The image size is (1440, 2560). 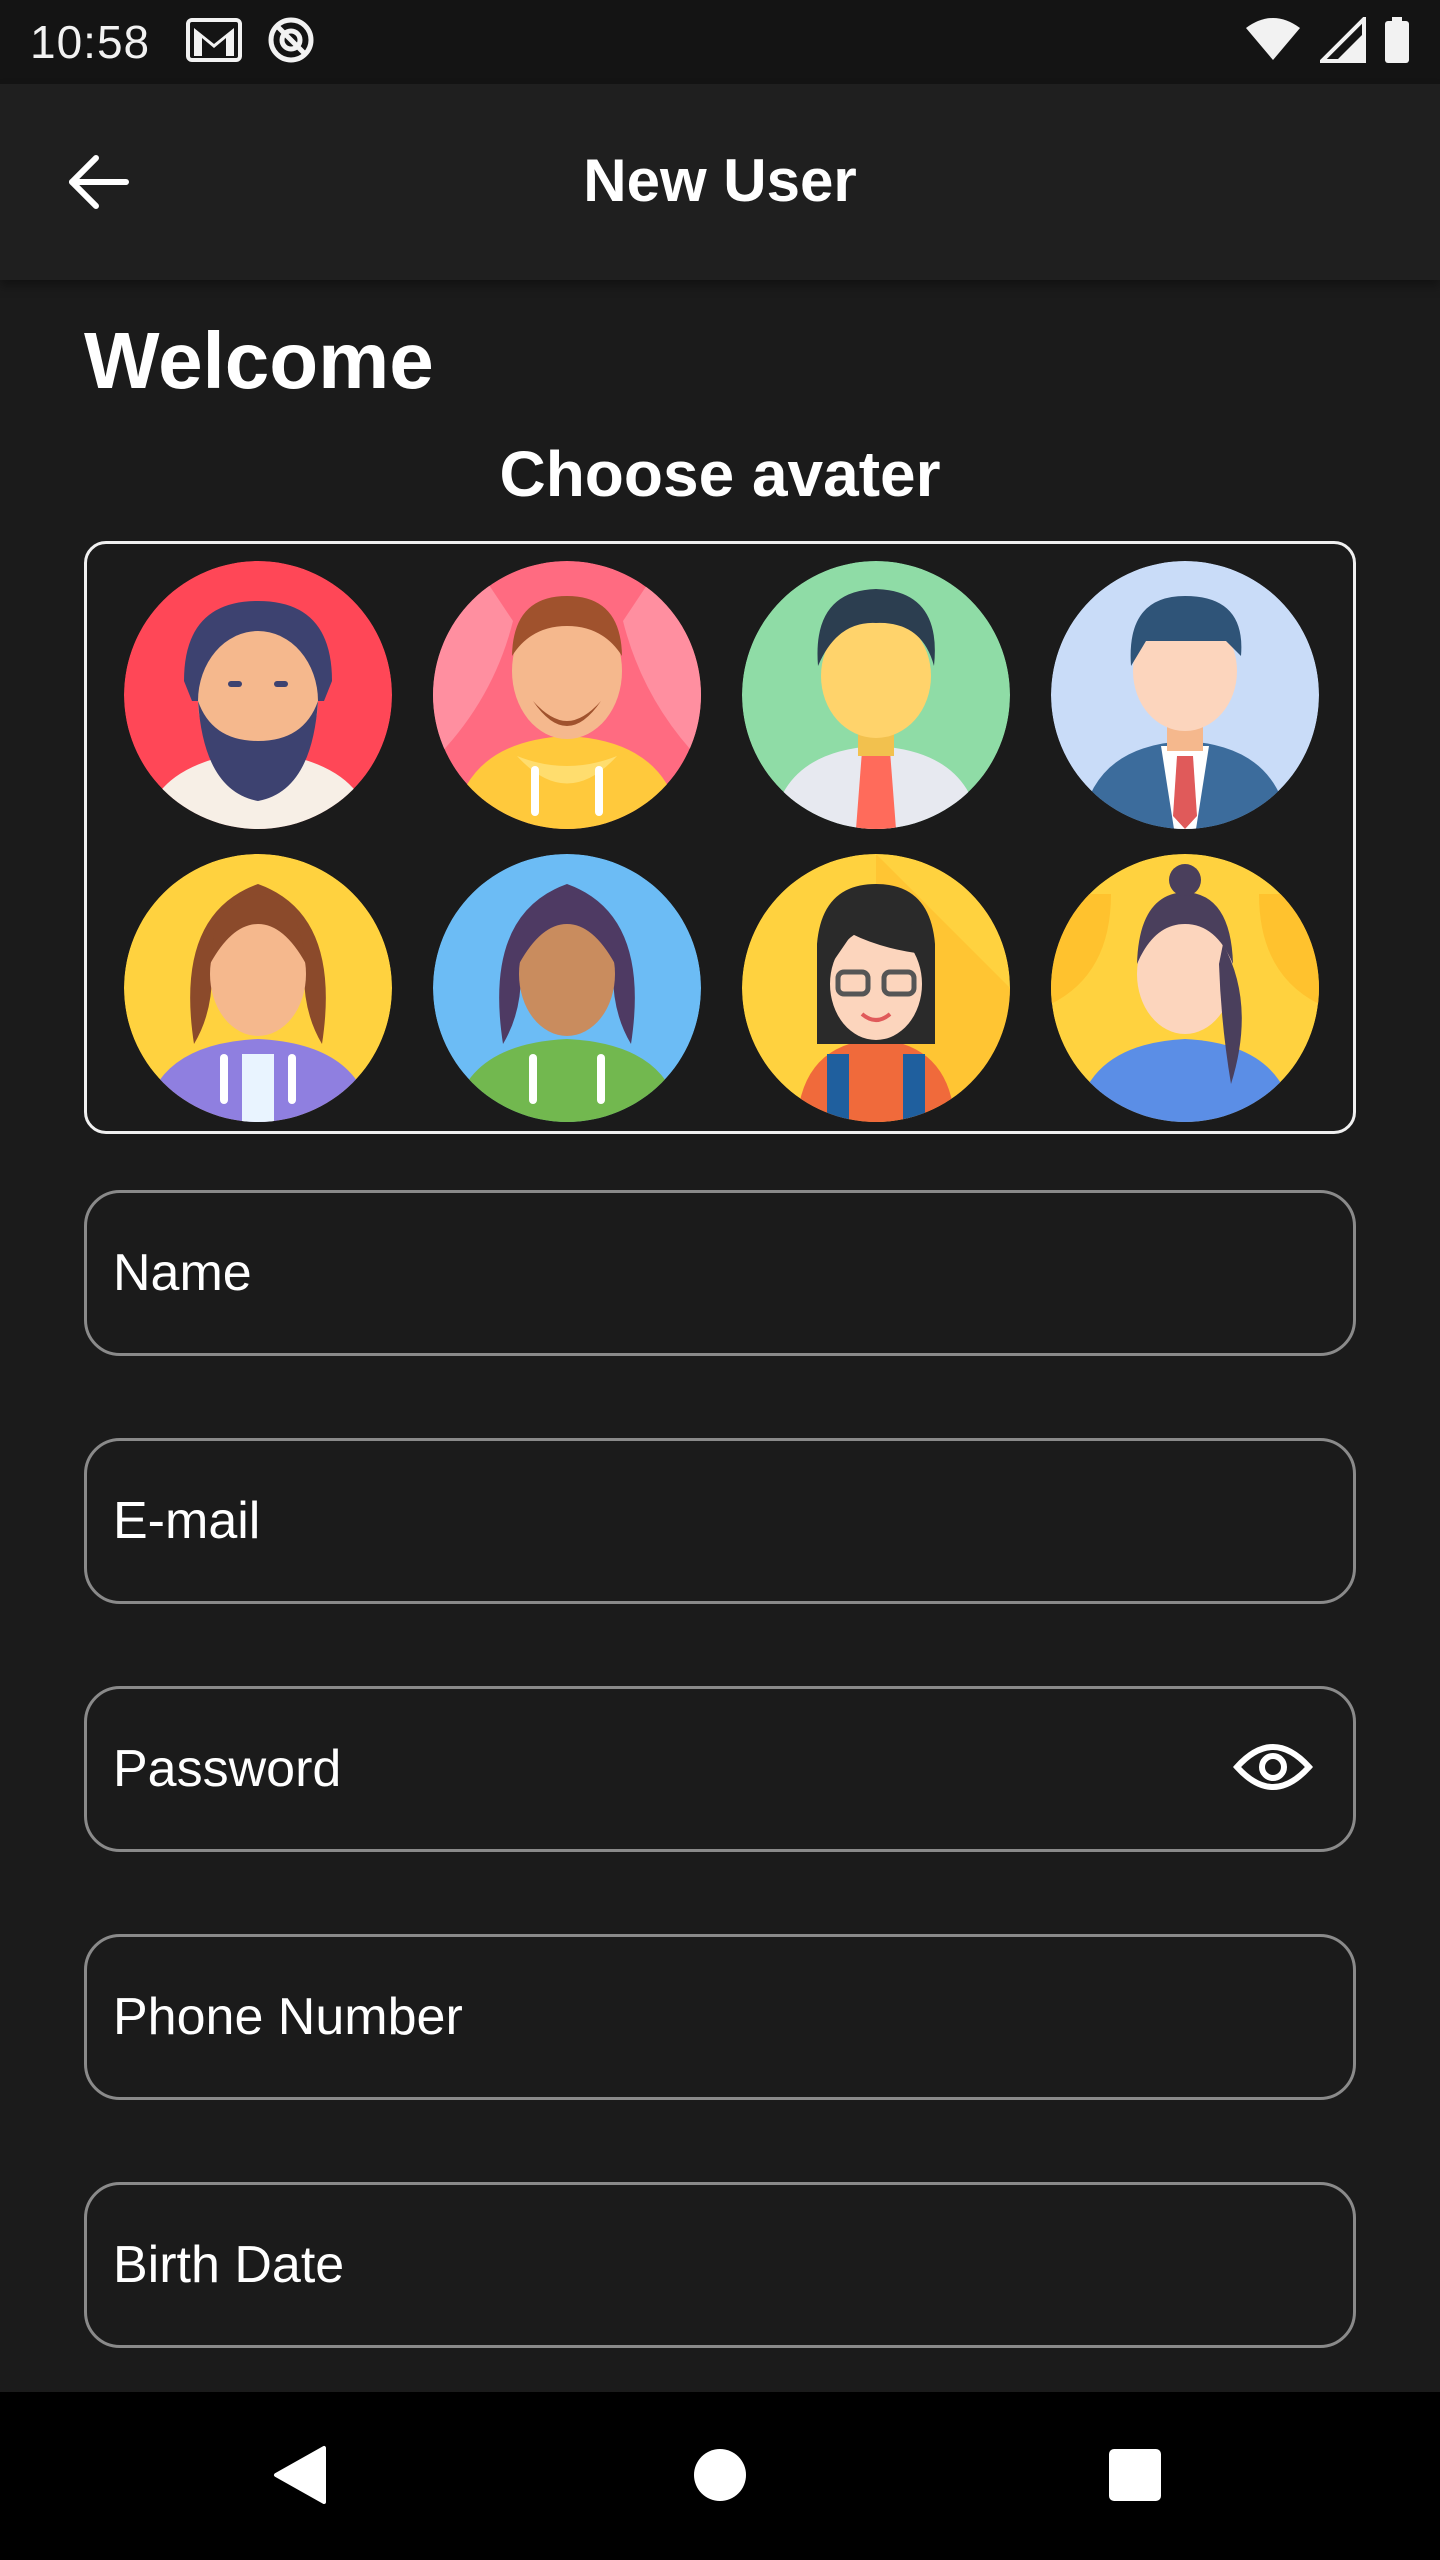 I want to click on navigation-bar, so click(x=720, y=2476).